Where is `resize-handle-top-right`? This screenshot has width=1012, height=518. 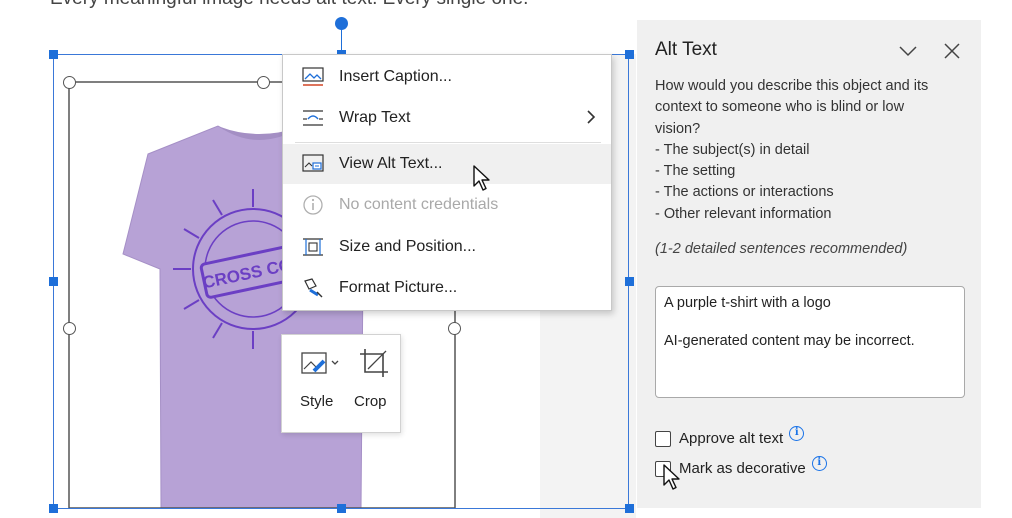 resize-handle-top-right is located at coordinates (629, 54).